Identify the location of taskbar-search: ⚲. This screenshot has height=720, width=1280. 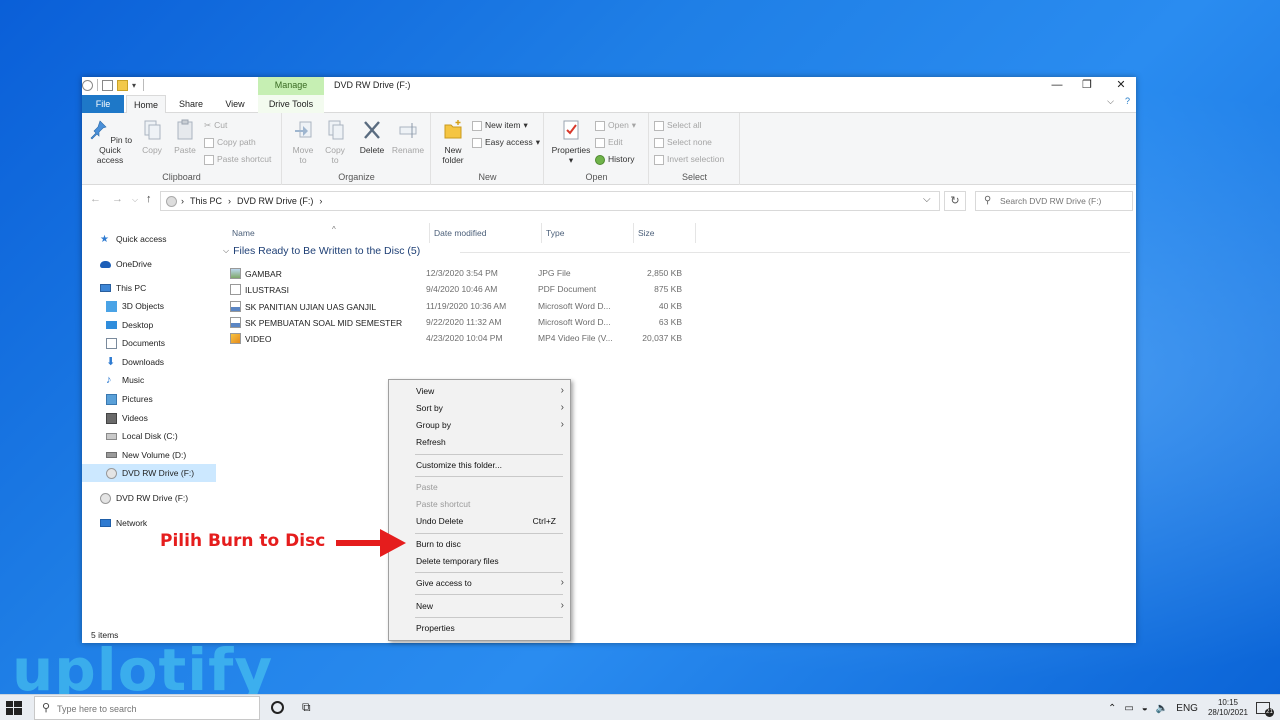
(147, 708).